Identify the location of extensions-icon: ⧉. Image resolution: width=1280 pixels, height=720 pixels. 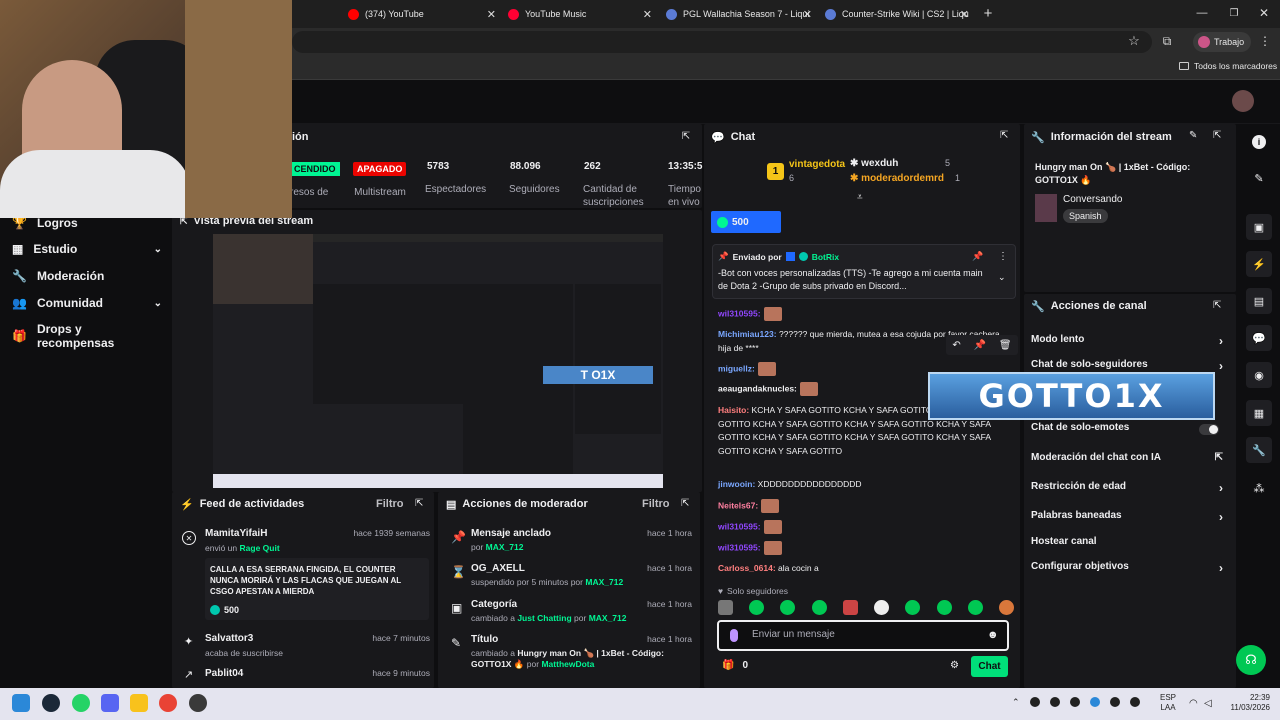
(1167, 41).